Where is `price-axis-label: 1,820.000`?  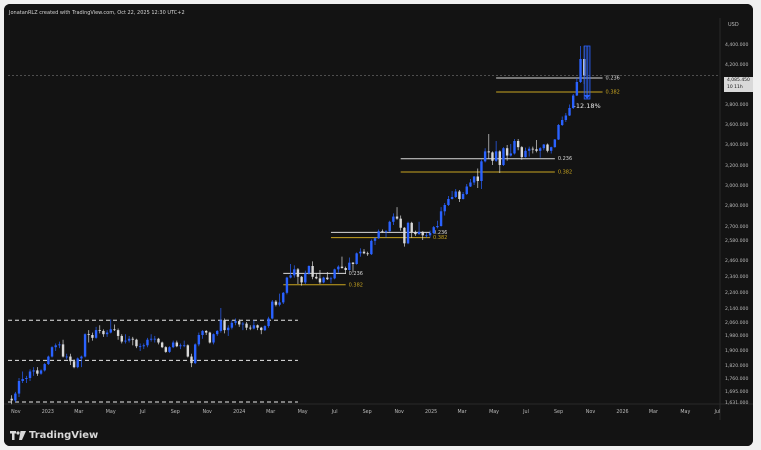 price-axis-label: 1,820.000 is located at coordinates (736, 366).